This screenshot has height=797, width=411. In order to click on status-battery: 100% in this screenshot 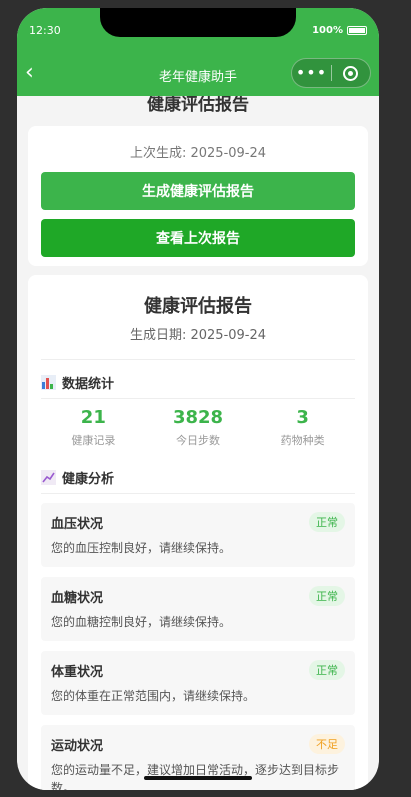, I will do `click(339, 30)`.